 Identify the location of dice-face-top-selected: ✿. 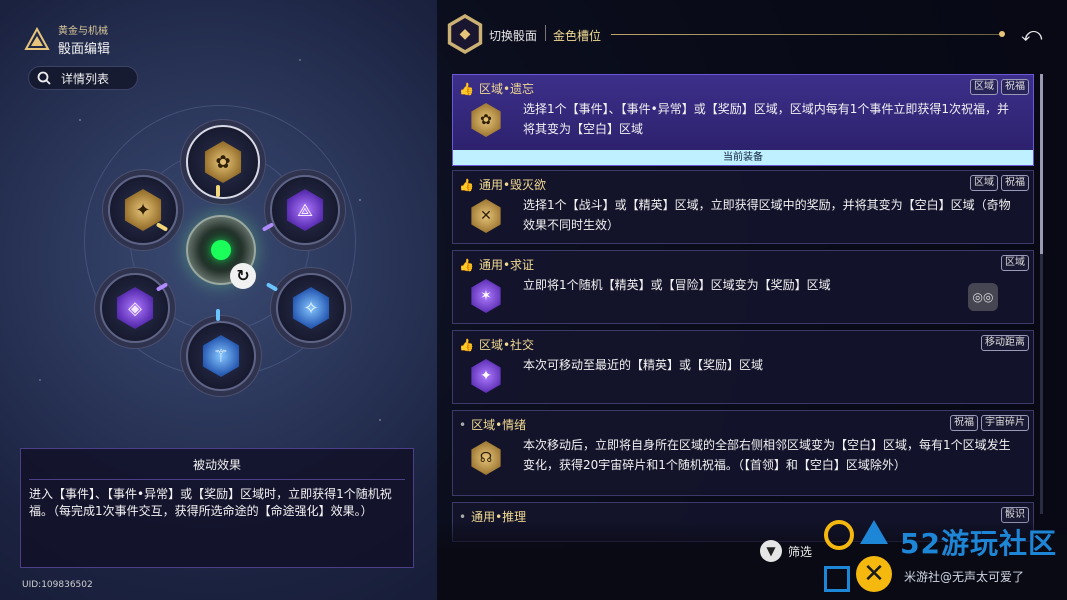
(223, 162).